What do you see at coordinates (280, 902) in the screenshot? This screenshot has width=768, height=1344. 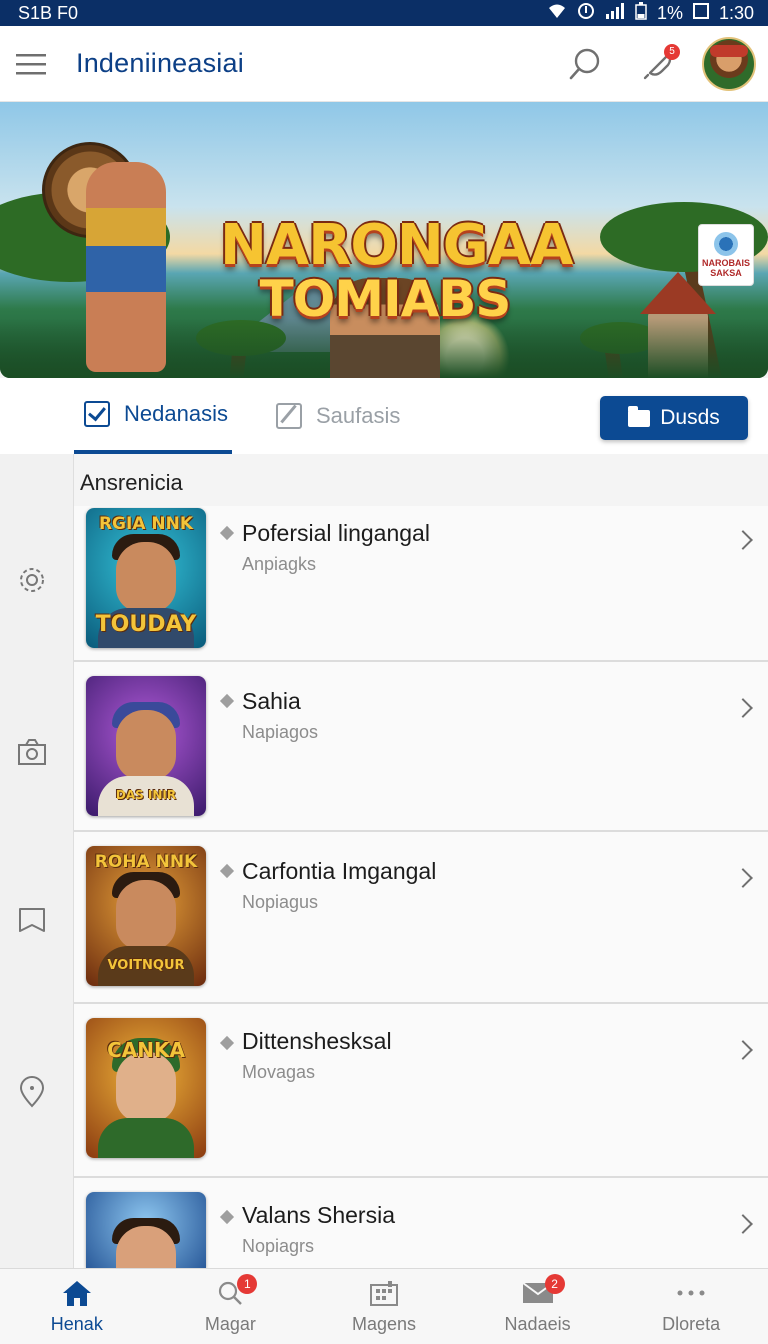 I see `item-subtitle: Nopiagus` at bounding box center [280, 902].